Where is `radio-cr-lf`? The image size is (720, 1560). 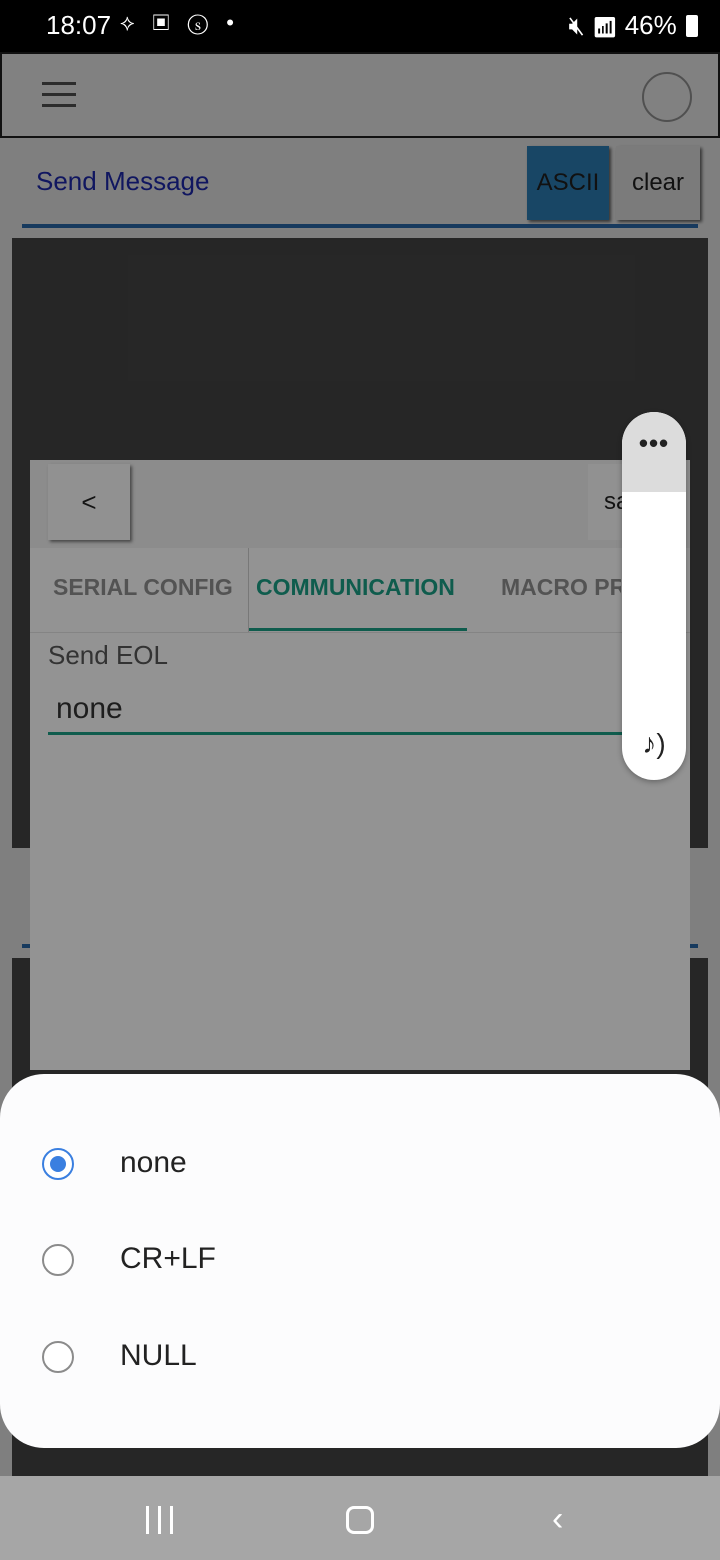 radio-cr-lf is located at coordinates (58, 1260).